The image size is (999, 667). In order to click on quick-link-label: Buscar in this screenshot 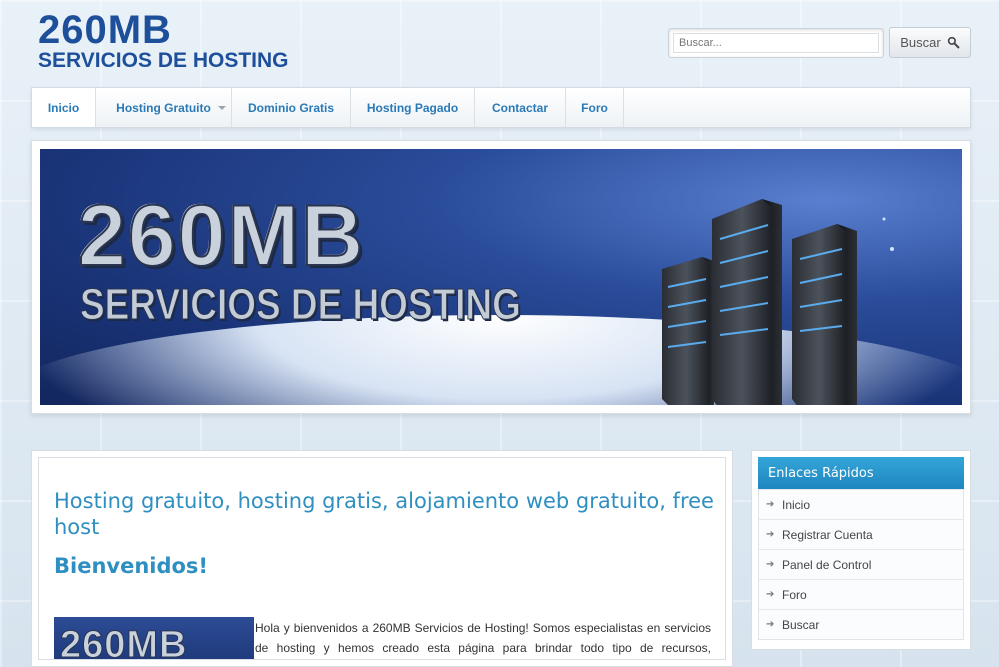, I will do `click(801, 624)`.